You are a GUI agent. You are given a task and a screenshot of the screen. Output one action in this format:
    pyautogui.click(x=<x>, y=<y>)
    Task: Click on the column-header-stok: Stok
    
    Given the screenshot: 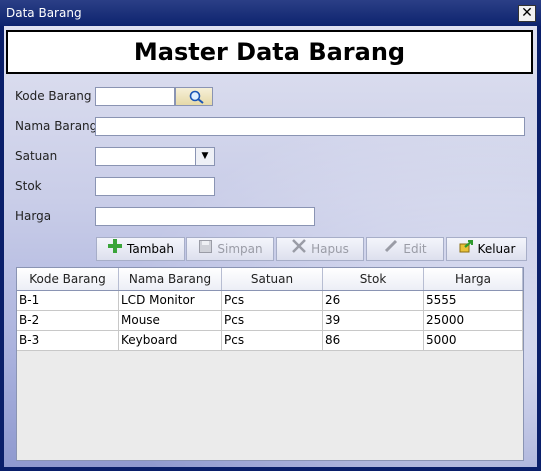 What is the action you would take?
    pyautogui.click(x=373, y=279)
    